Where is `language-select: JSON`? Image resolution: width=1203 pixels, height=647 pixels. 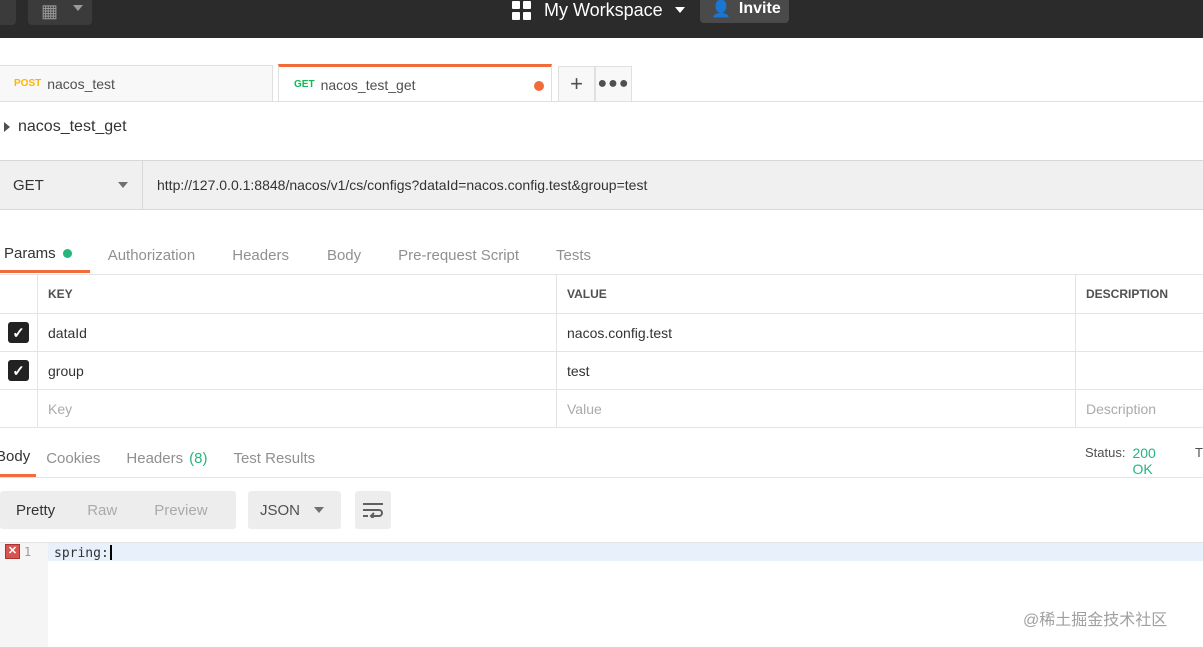
language-select: JSON is located at coordinates (294, 510).